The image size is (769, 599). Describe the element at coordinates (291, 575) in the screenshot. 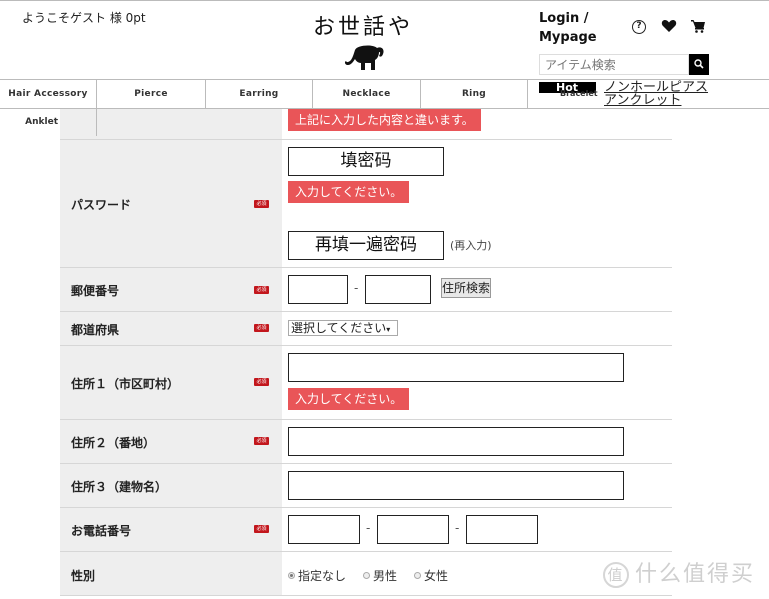

I see `radio-selected-icon` at that location.